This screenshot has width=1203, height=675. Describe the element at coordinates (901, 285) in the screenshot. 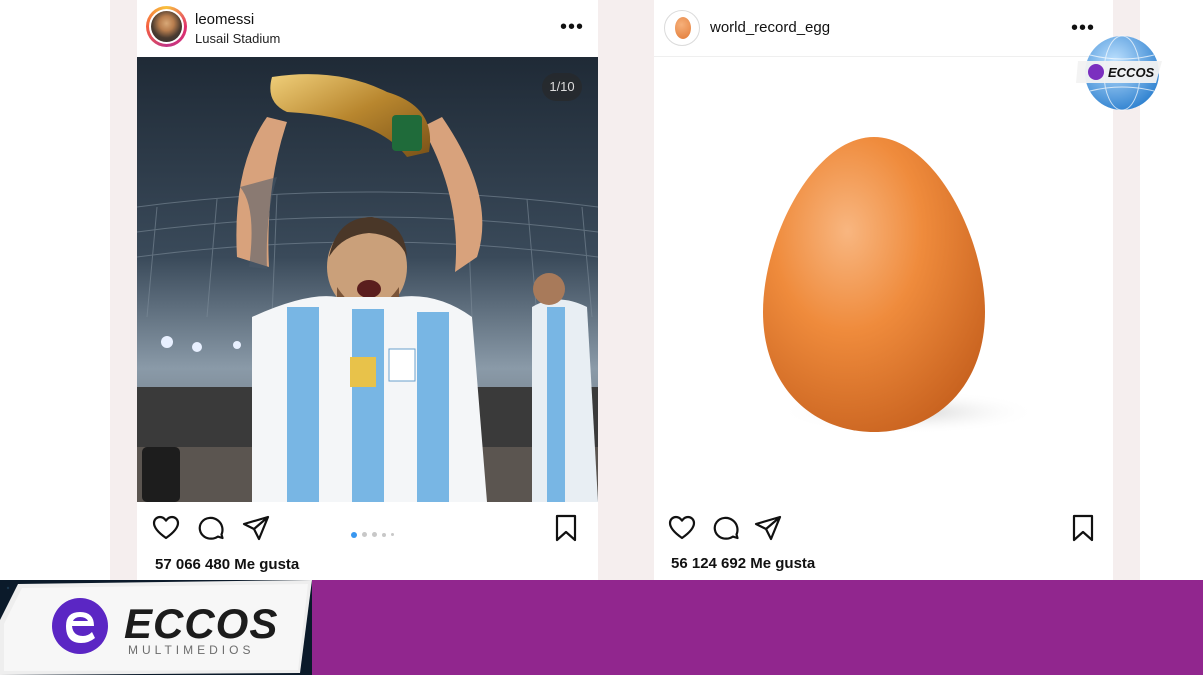

I see `world-record-egg-photo` at that location.